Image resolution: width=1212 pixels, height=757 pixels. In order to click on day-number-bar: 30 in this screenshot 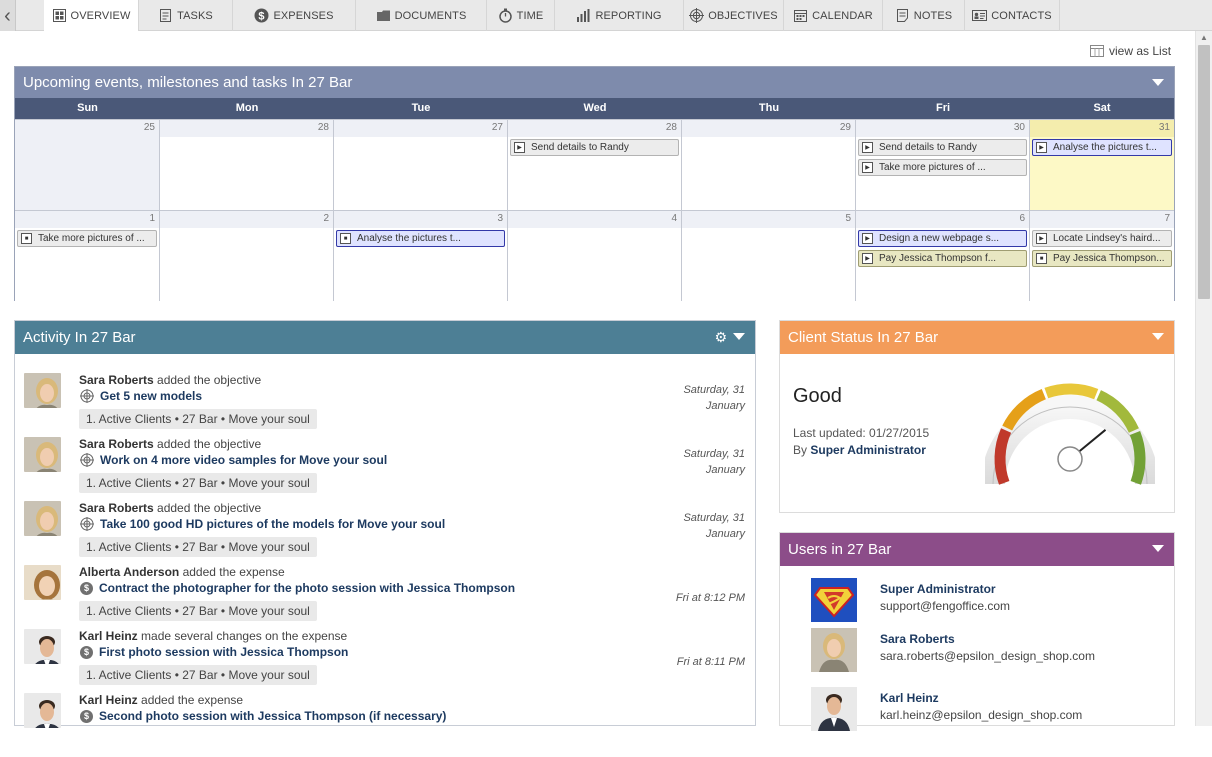, I will do `click(942, 128)`.